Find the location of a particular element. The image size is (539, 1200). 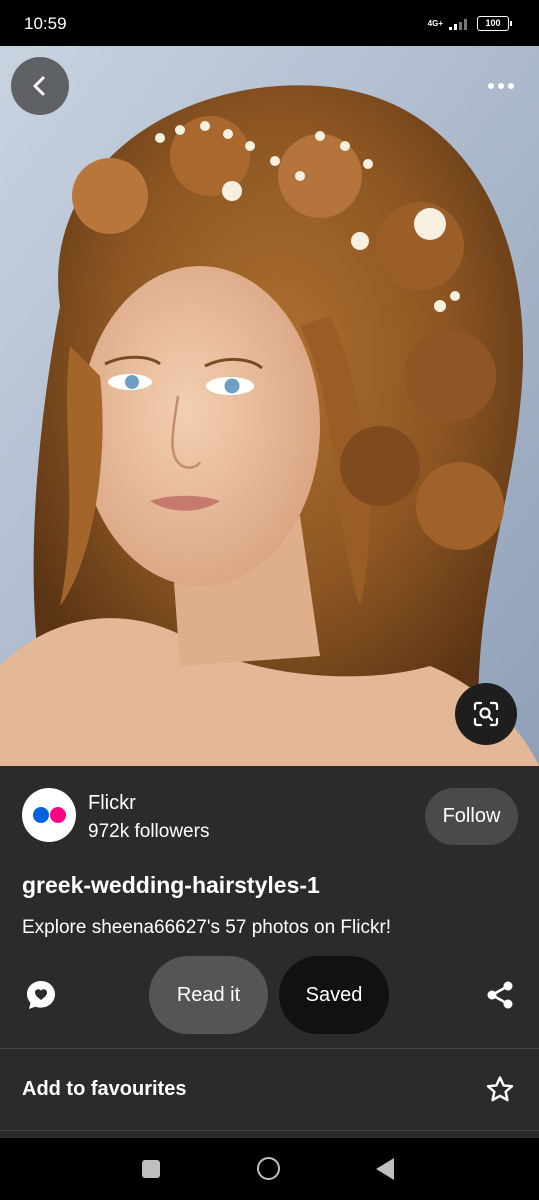

share-icon is located at coordinates (500, 995).